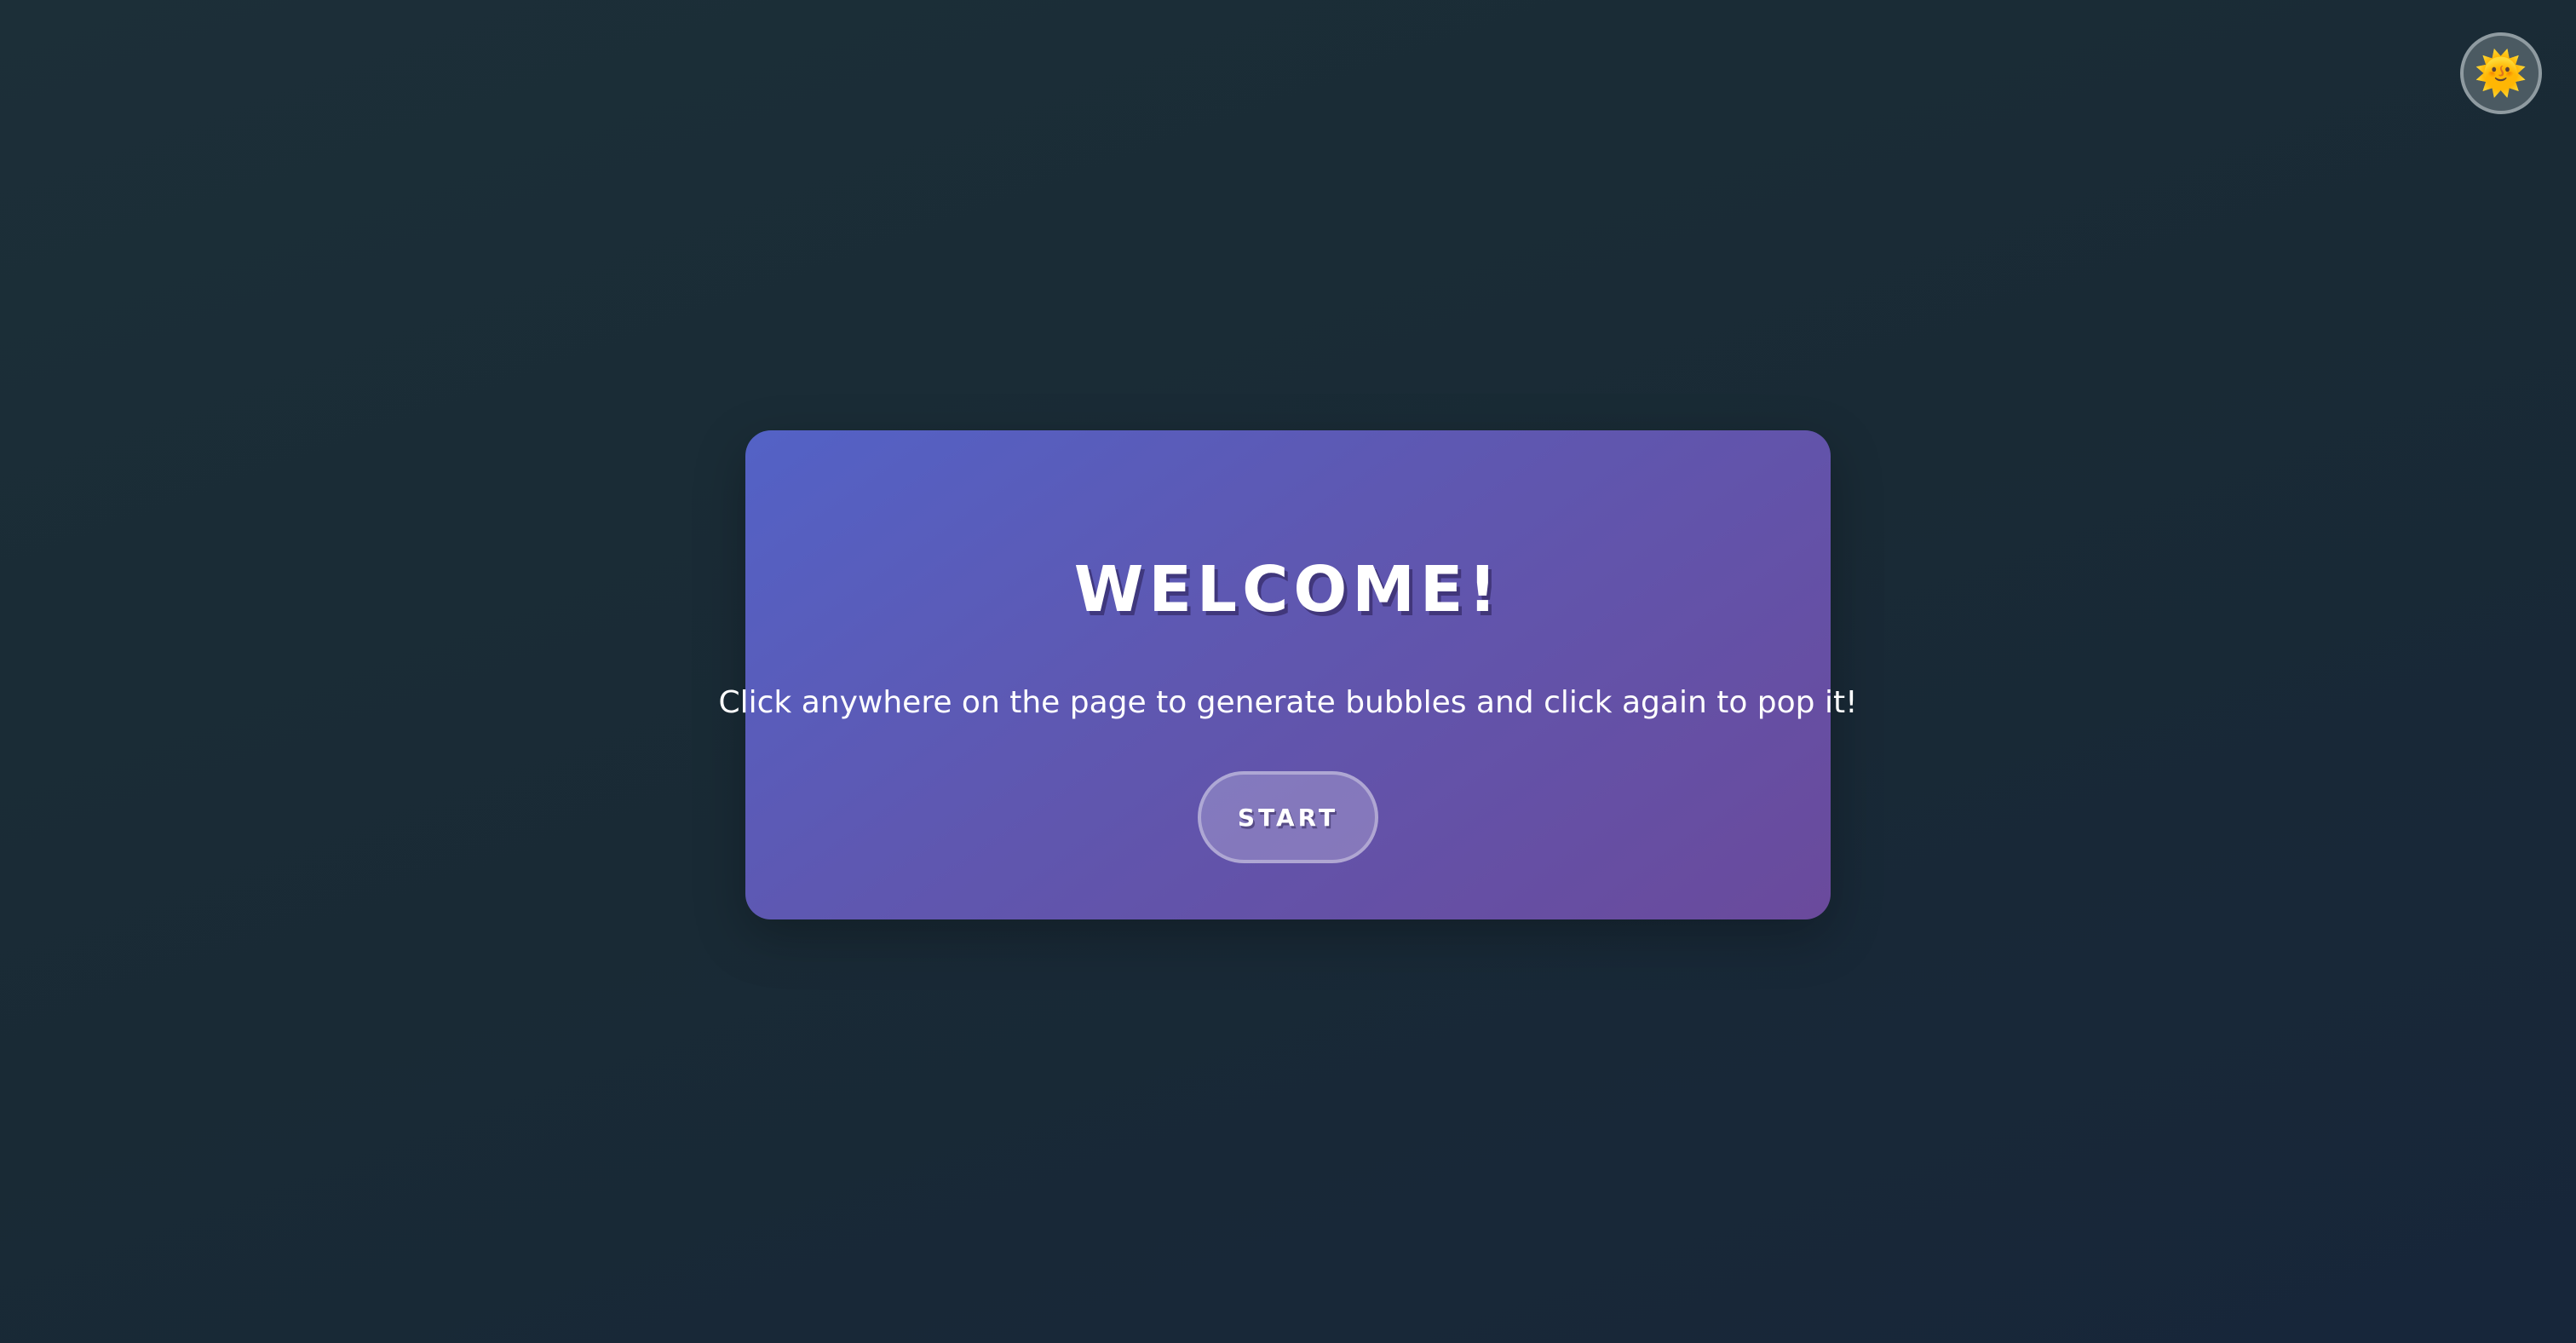 Image resolution: width=2576 pixels, height=1343 pixels. I want to click on modal-title: WELCOME!, so click(1288, 589).